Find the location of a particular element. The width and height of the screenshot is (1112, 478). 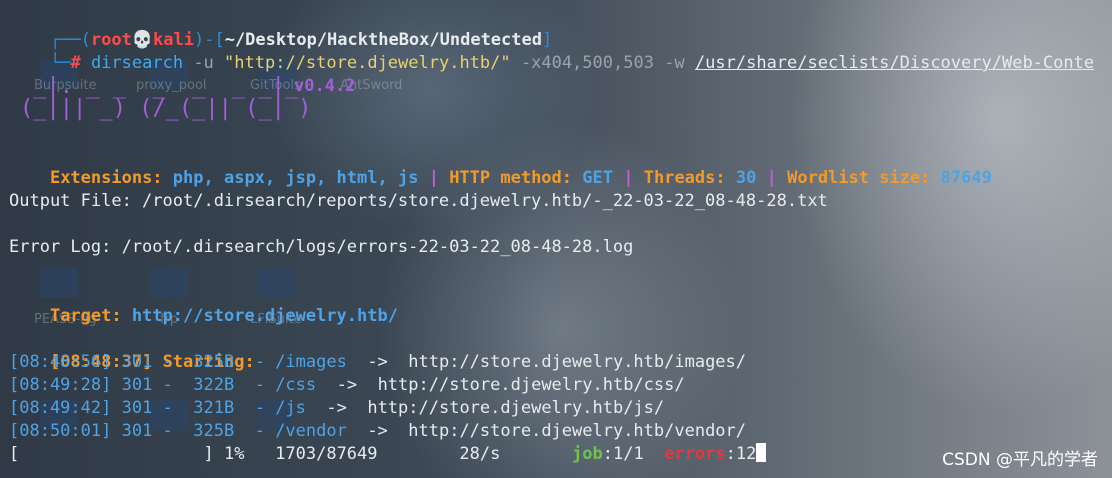

target-line: Target: http://store.djewelry.htb/ is located at coordinates (560, 304).